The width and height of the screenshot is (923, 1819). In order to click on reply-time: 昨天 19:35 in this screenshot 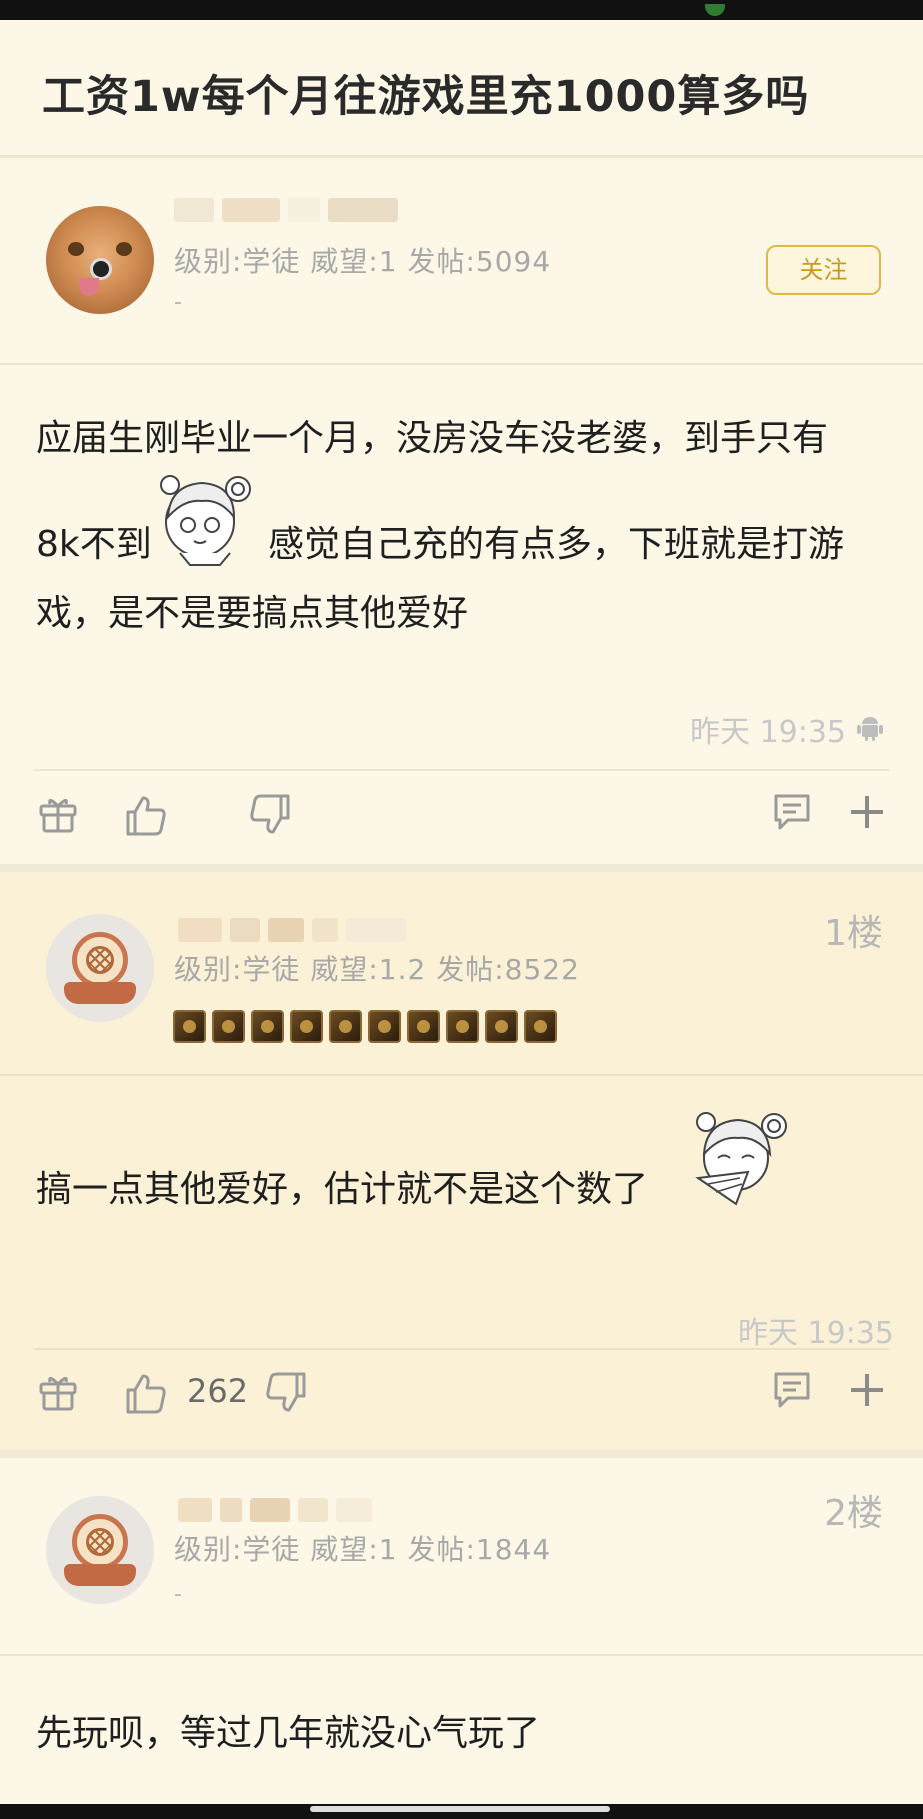, I will do `click(816, 1333)`.